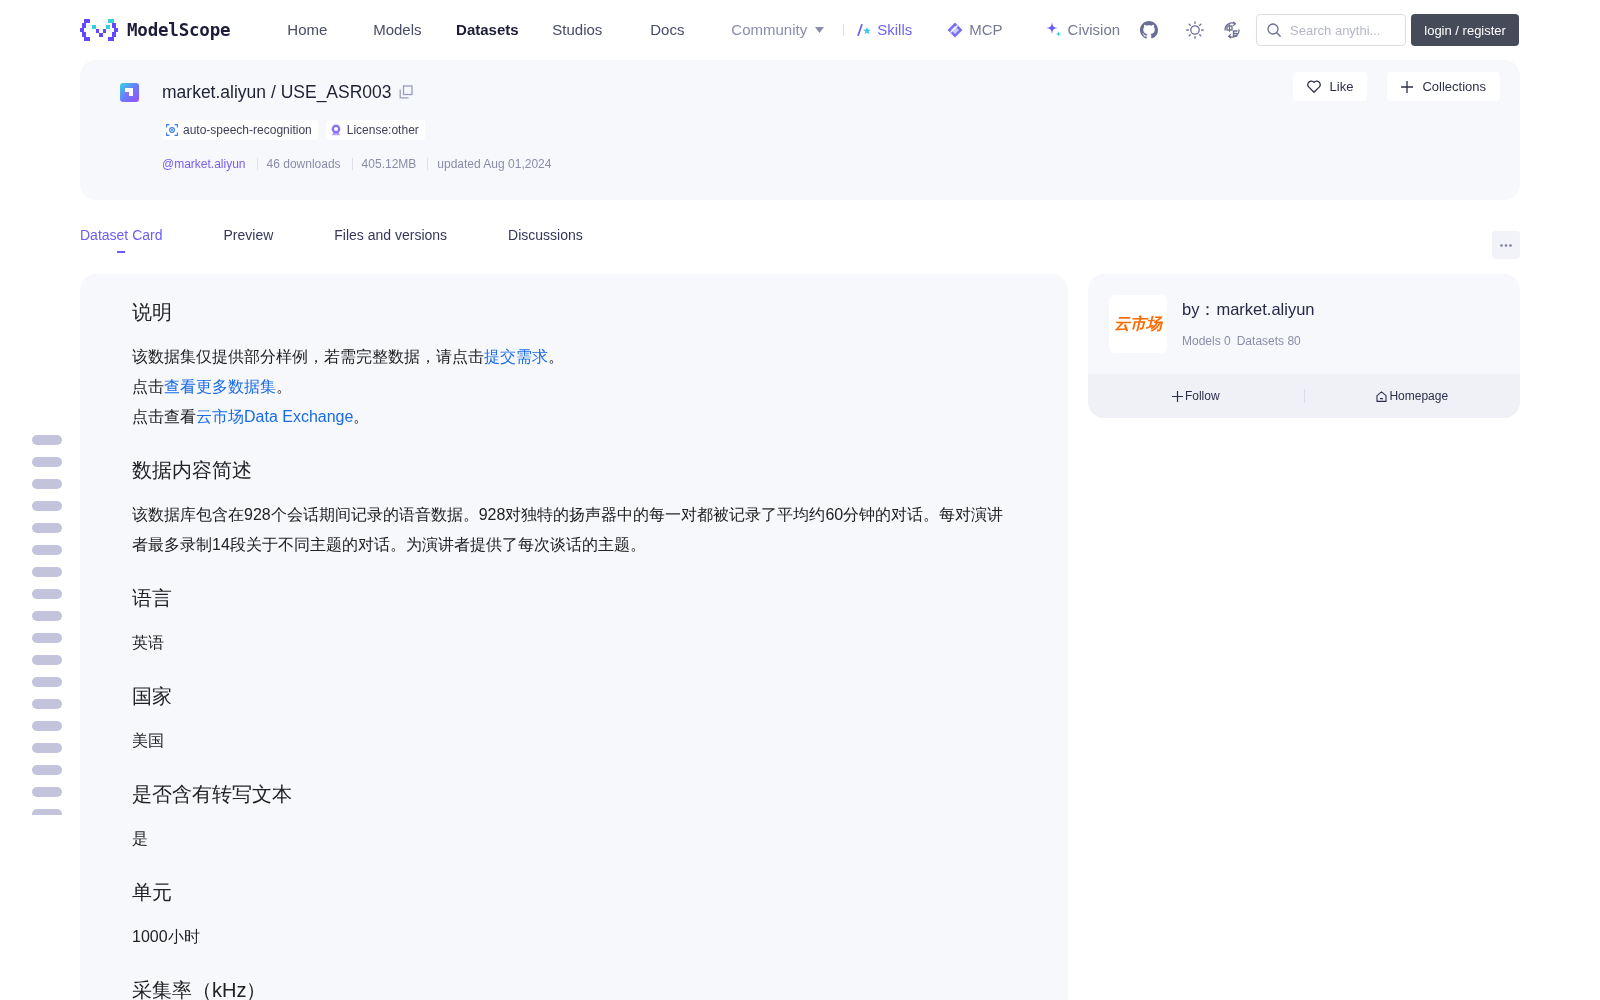 The height and width of the screenshot is (1000, 1600). Describe the element at coordinates (204, 164) in the screenshot. I see `owner-link: @market.aliyun` at that location.